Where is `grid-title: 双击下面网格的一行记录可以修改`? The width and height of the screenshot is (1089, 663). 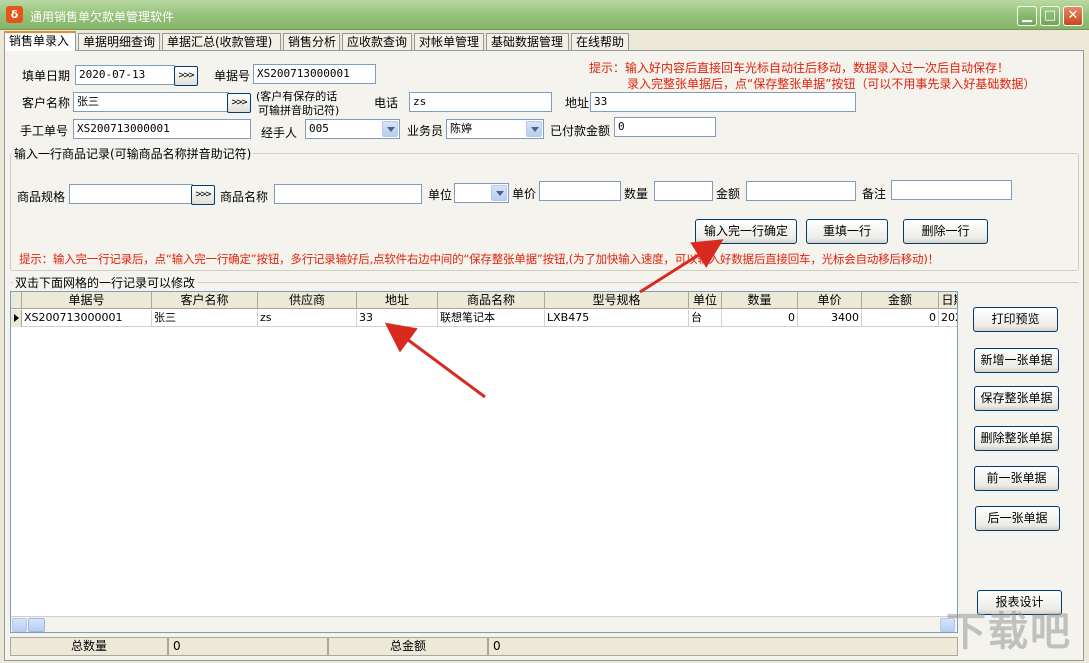
grid-title: 双击下面网格的一行记录可以修改 is located at coordinates (105, 282).